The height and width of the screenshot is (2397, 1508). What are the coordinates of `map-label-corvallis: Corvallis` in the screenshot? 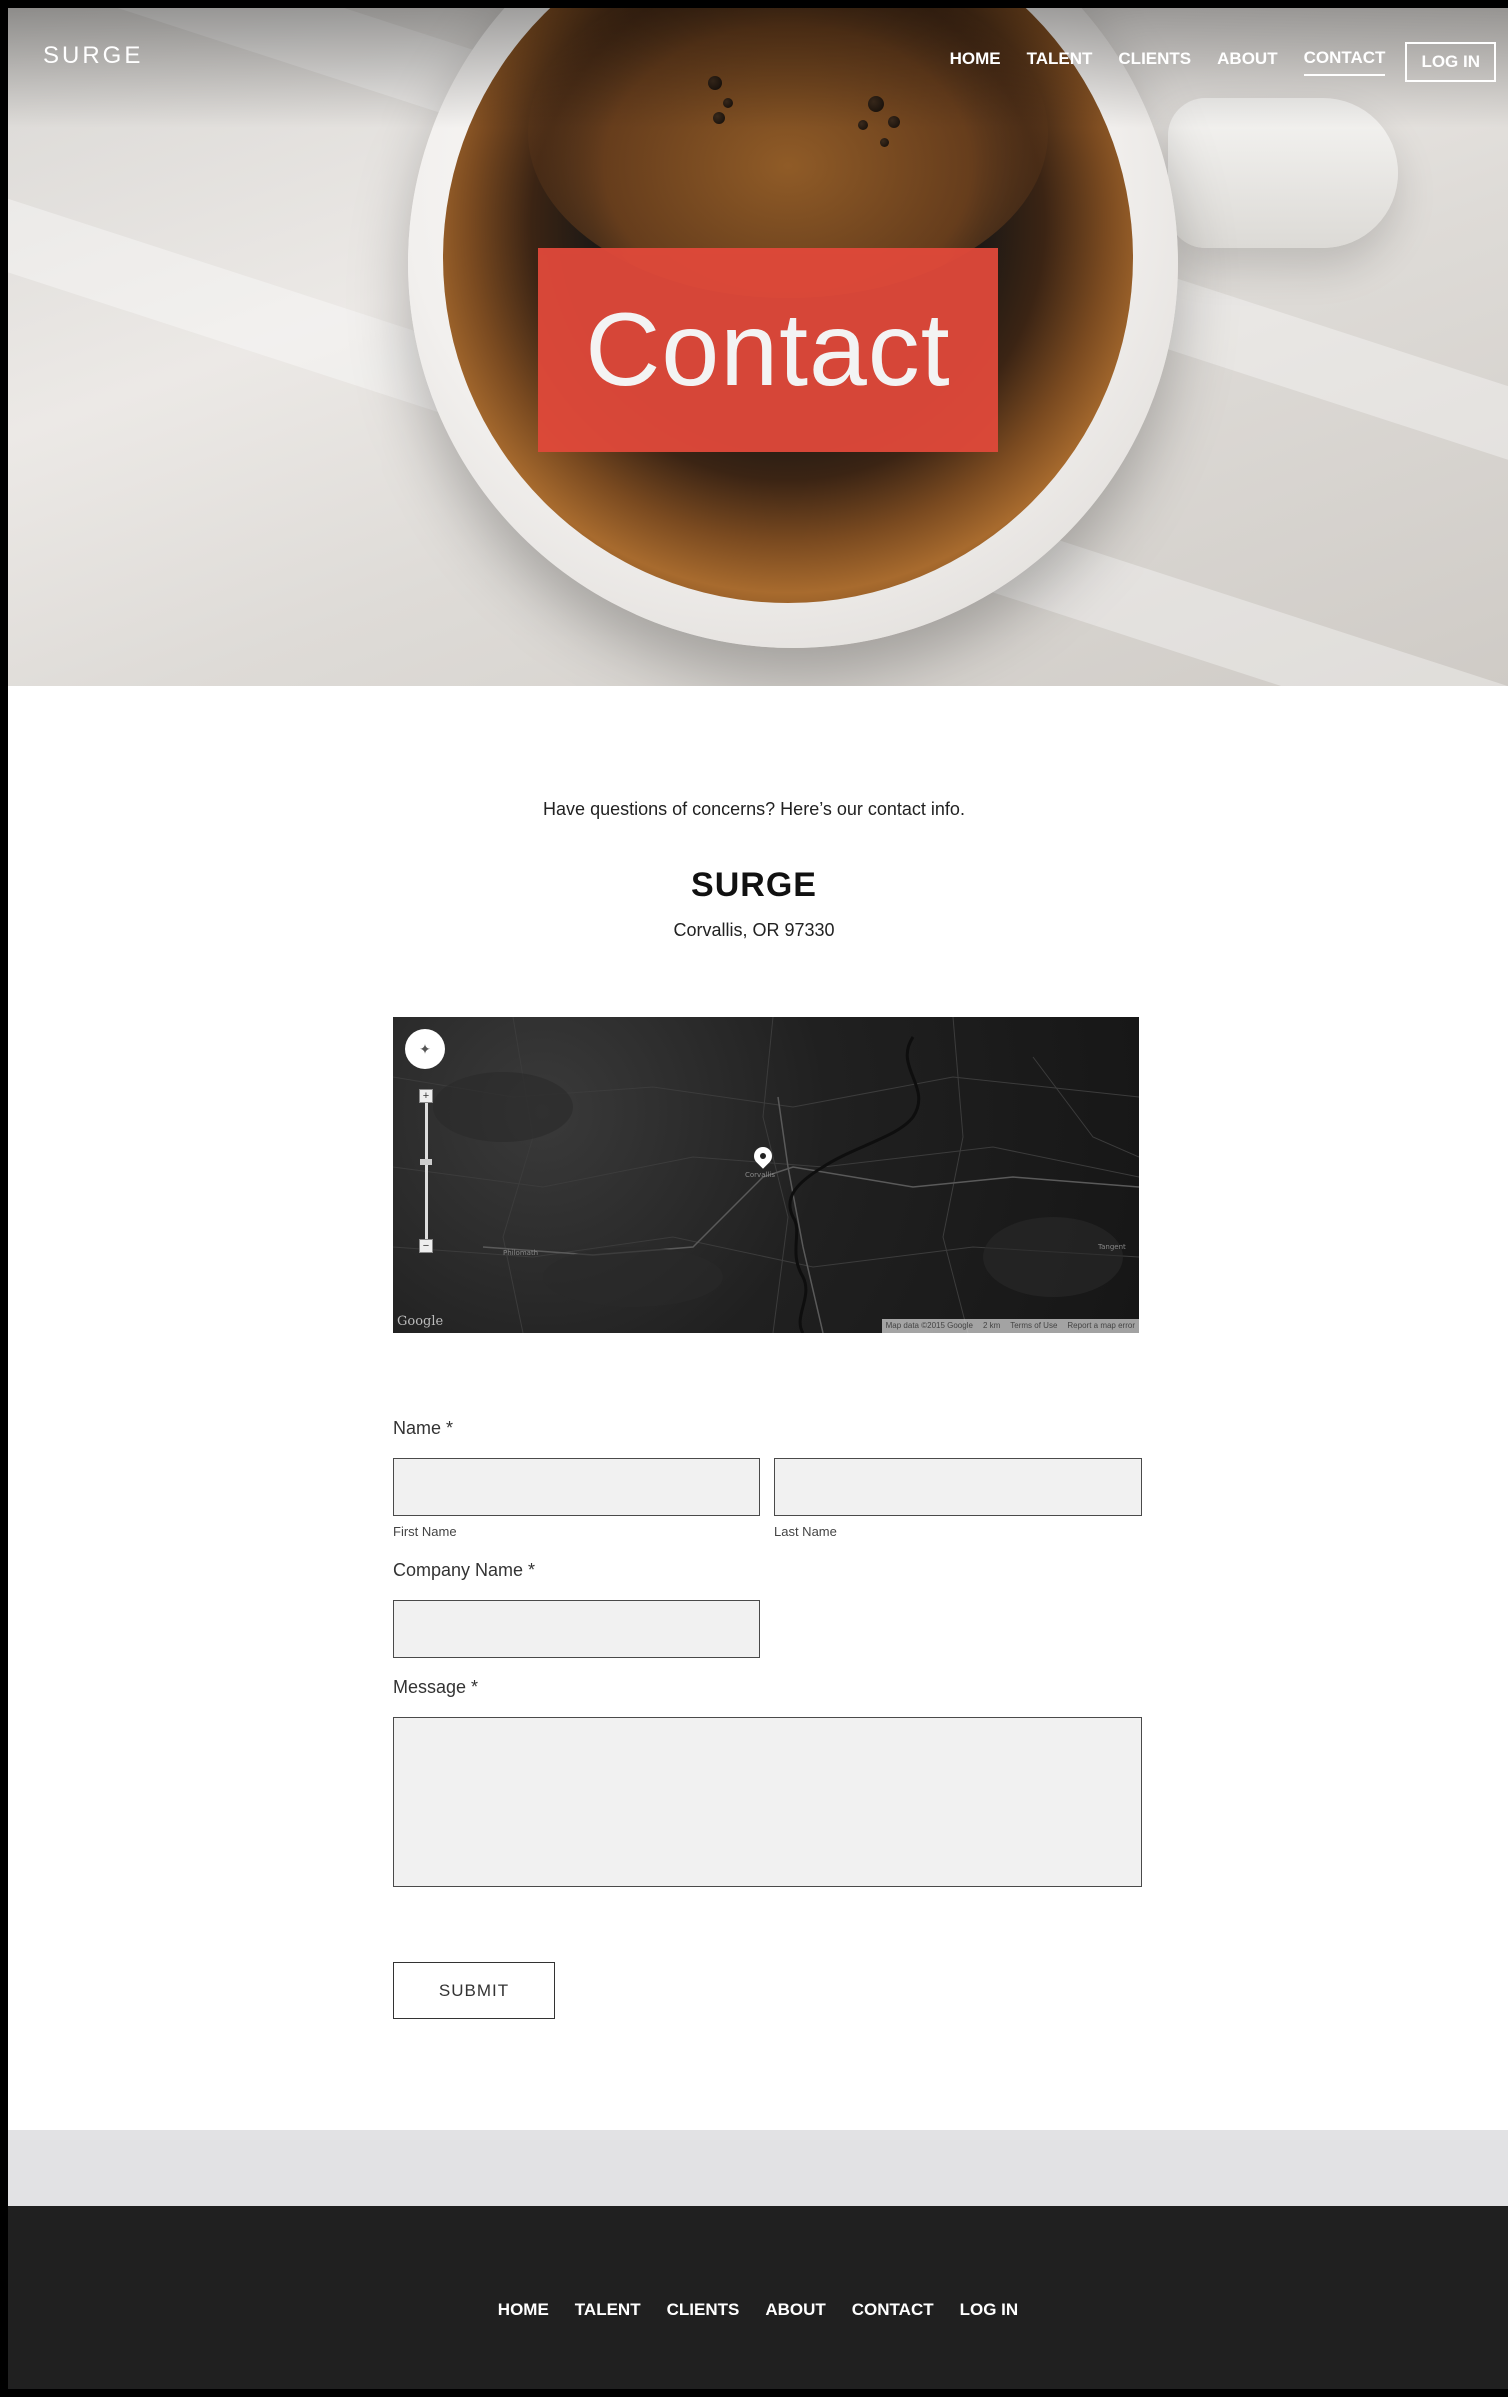 It's located at (760, 1175).